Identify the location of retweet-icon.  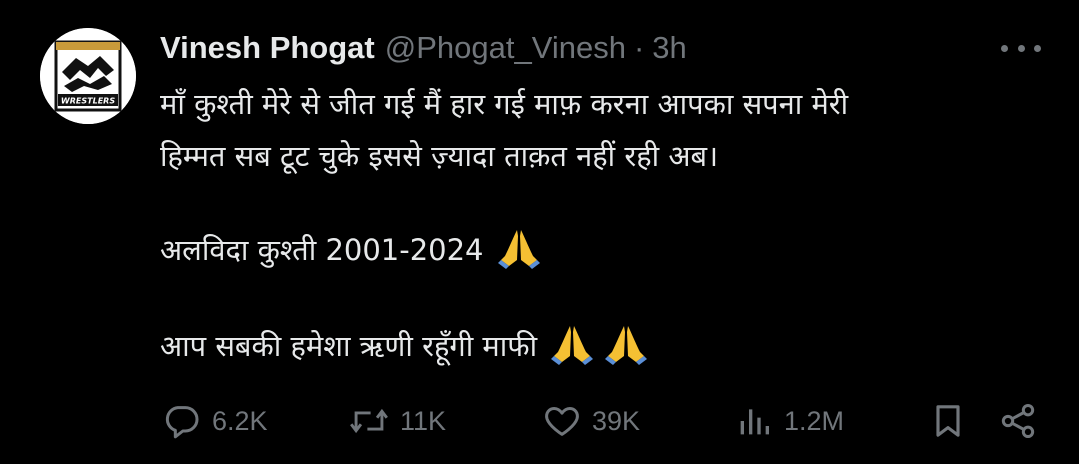
(369, 421).